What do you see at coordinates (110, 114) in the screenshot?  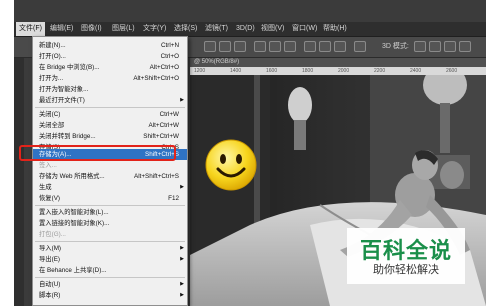 I see `menu-item-close: 关闭(C) Ctrl+W` at bounding box center [110, 114].